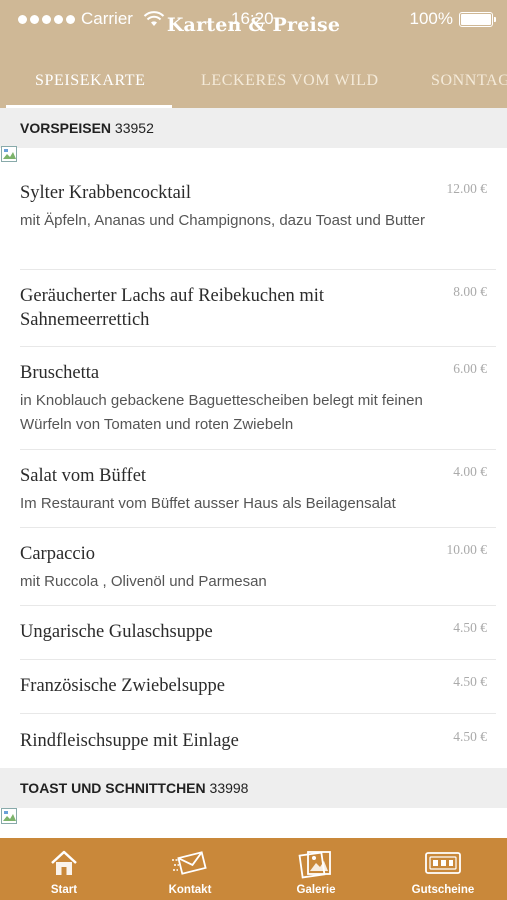  Describe the element at coordinates (258, 741) in the screenshot. I see `menu-item: Rindfleischsuppe mit Einlage 4.50 €` at that location.